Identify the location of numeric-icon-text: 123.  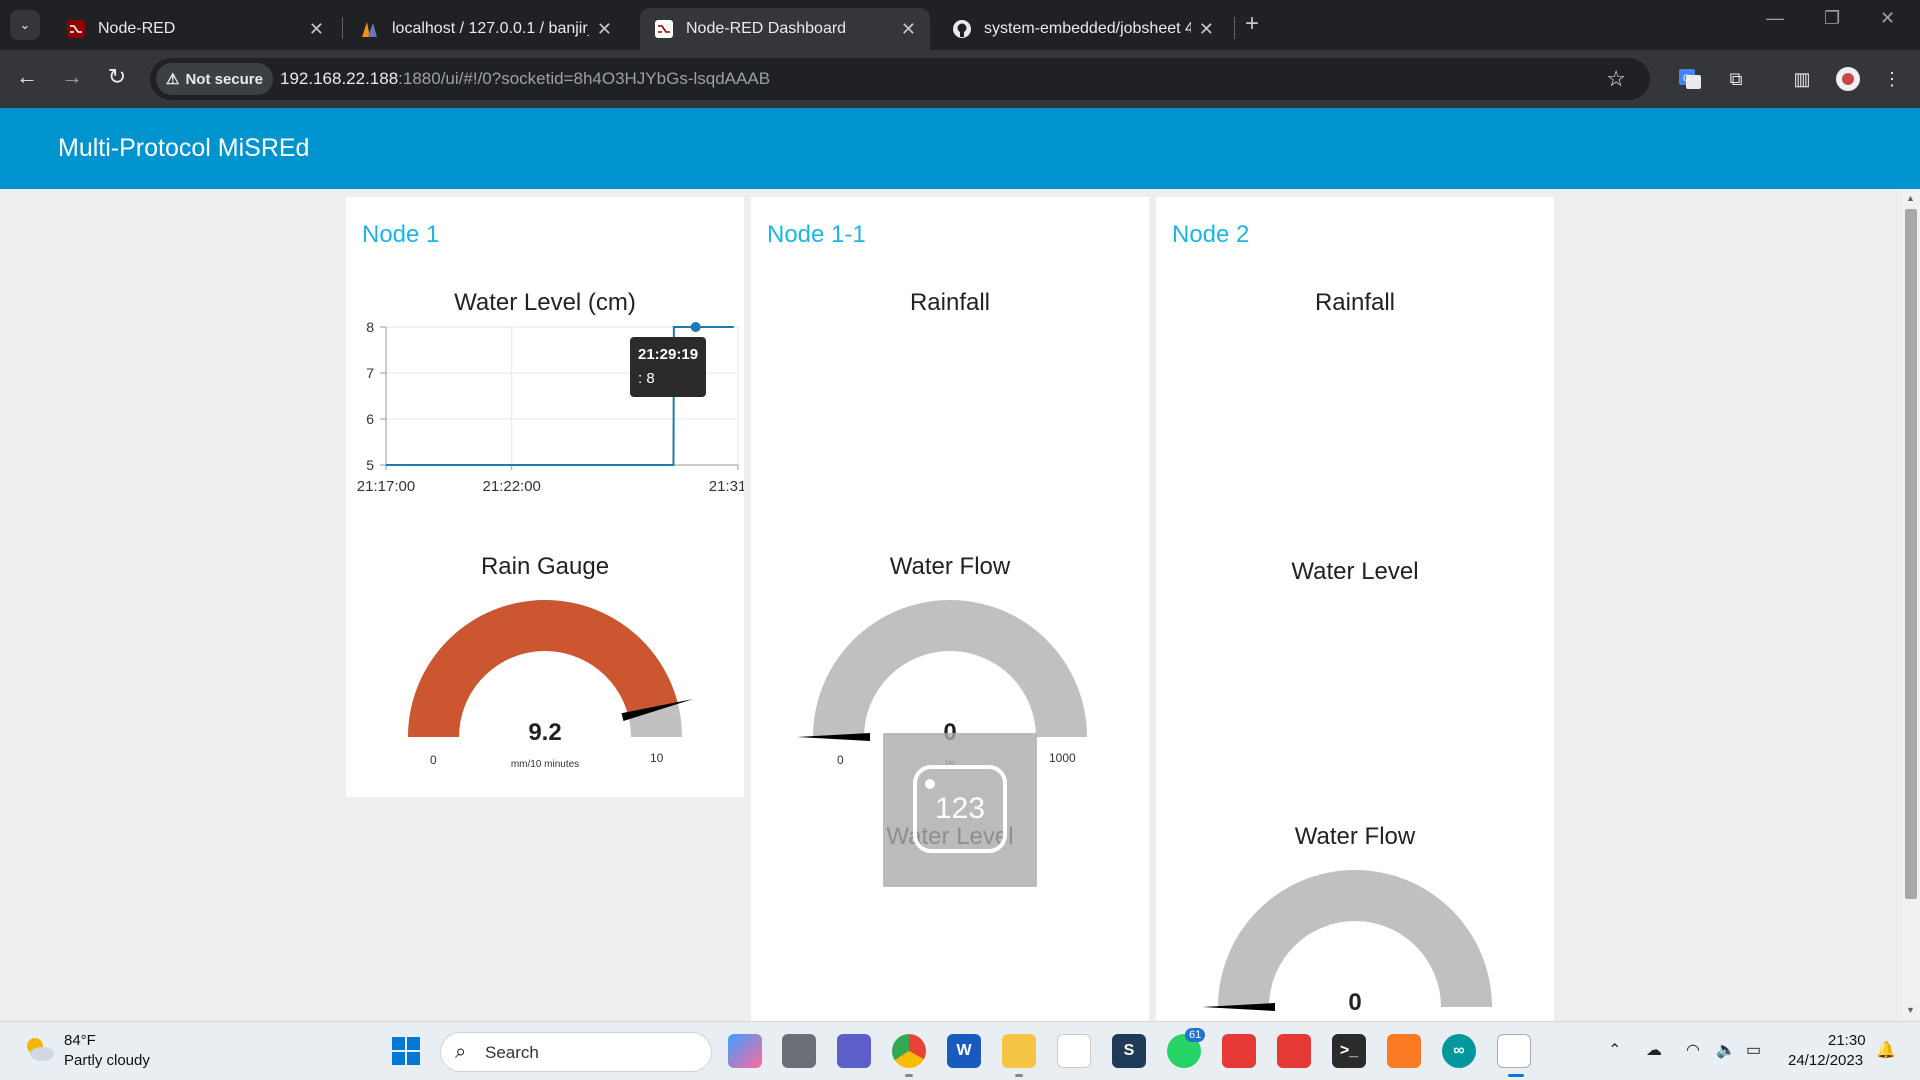
(960, 808).